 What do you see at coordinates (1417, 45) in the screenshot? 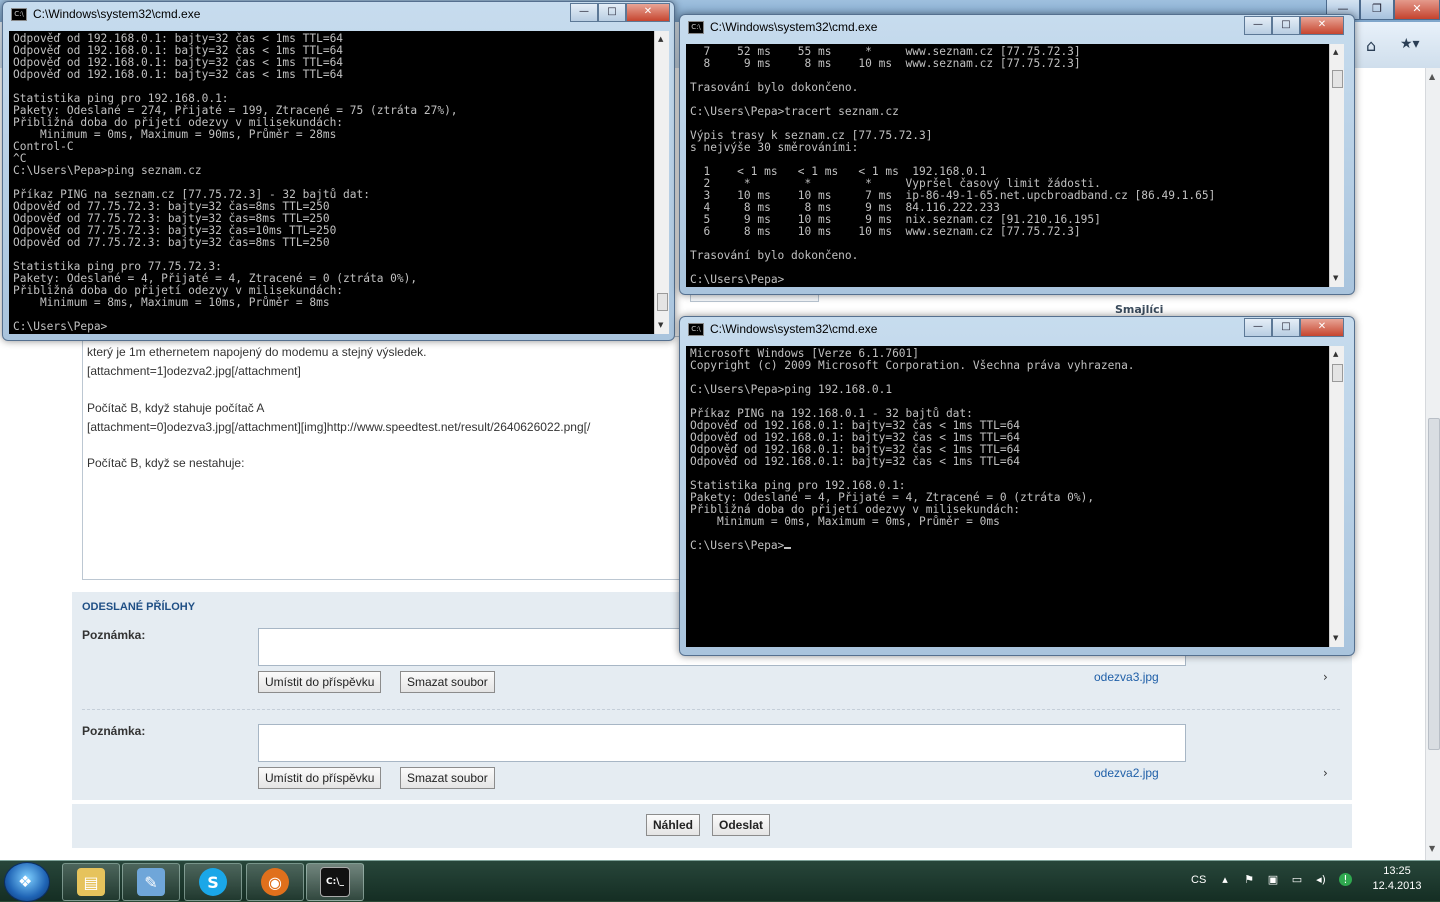
I see `bookmarks-icon: ★▾` at bounding box center [1417, 45].